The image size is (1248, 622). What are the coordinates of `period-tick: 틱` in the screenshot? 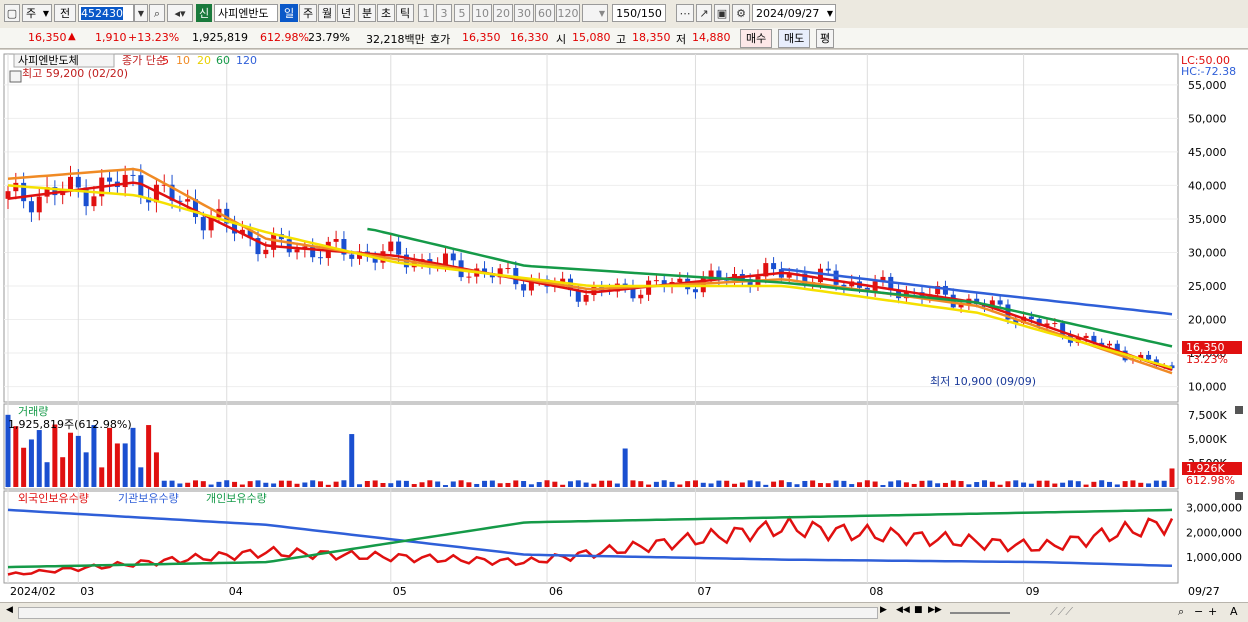 It's located at (405, 13).